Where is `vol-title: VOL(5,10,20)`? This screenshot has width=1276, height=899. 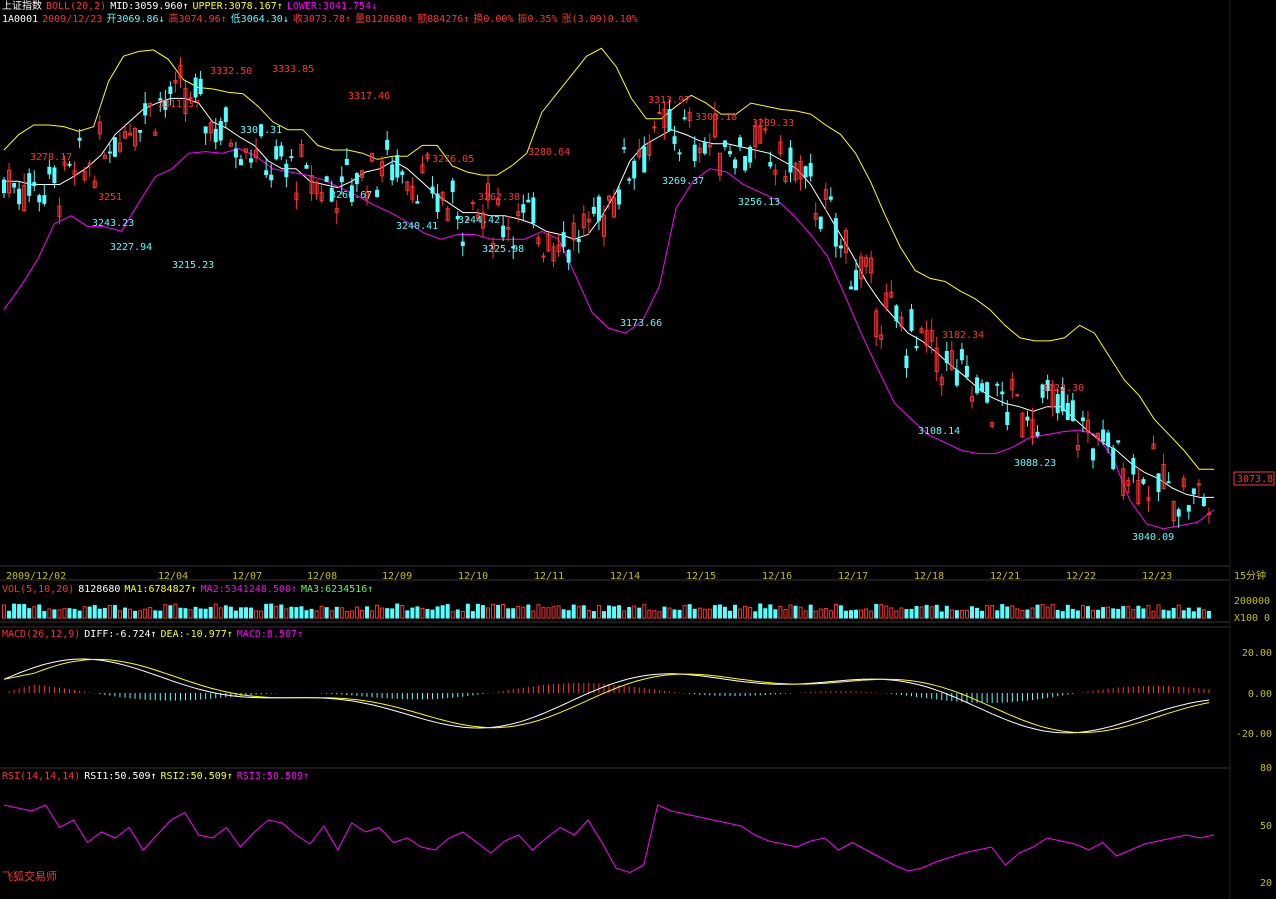 vol-title: VOL(5,10,20) is located at coordinates (38, 589).